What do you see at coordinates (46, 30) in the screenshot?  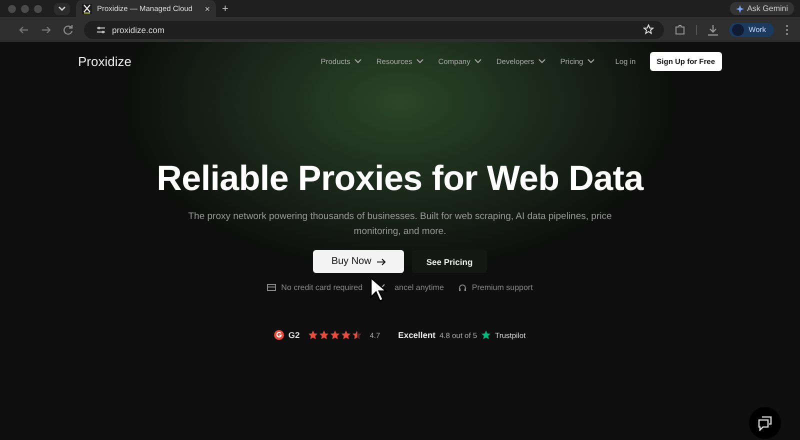 I see `forward-icon` at bounding box center [46, 30].